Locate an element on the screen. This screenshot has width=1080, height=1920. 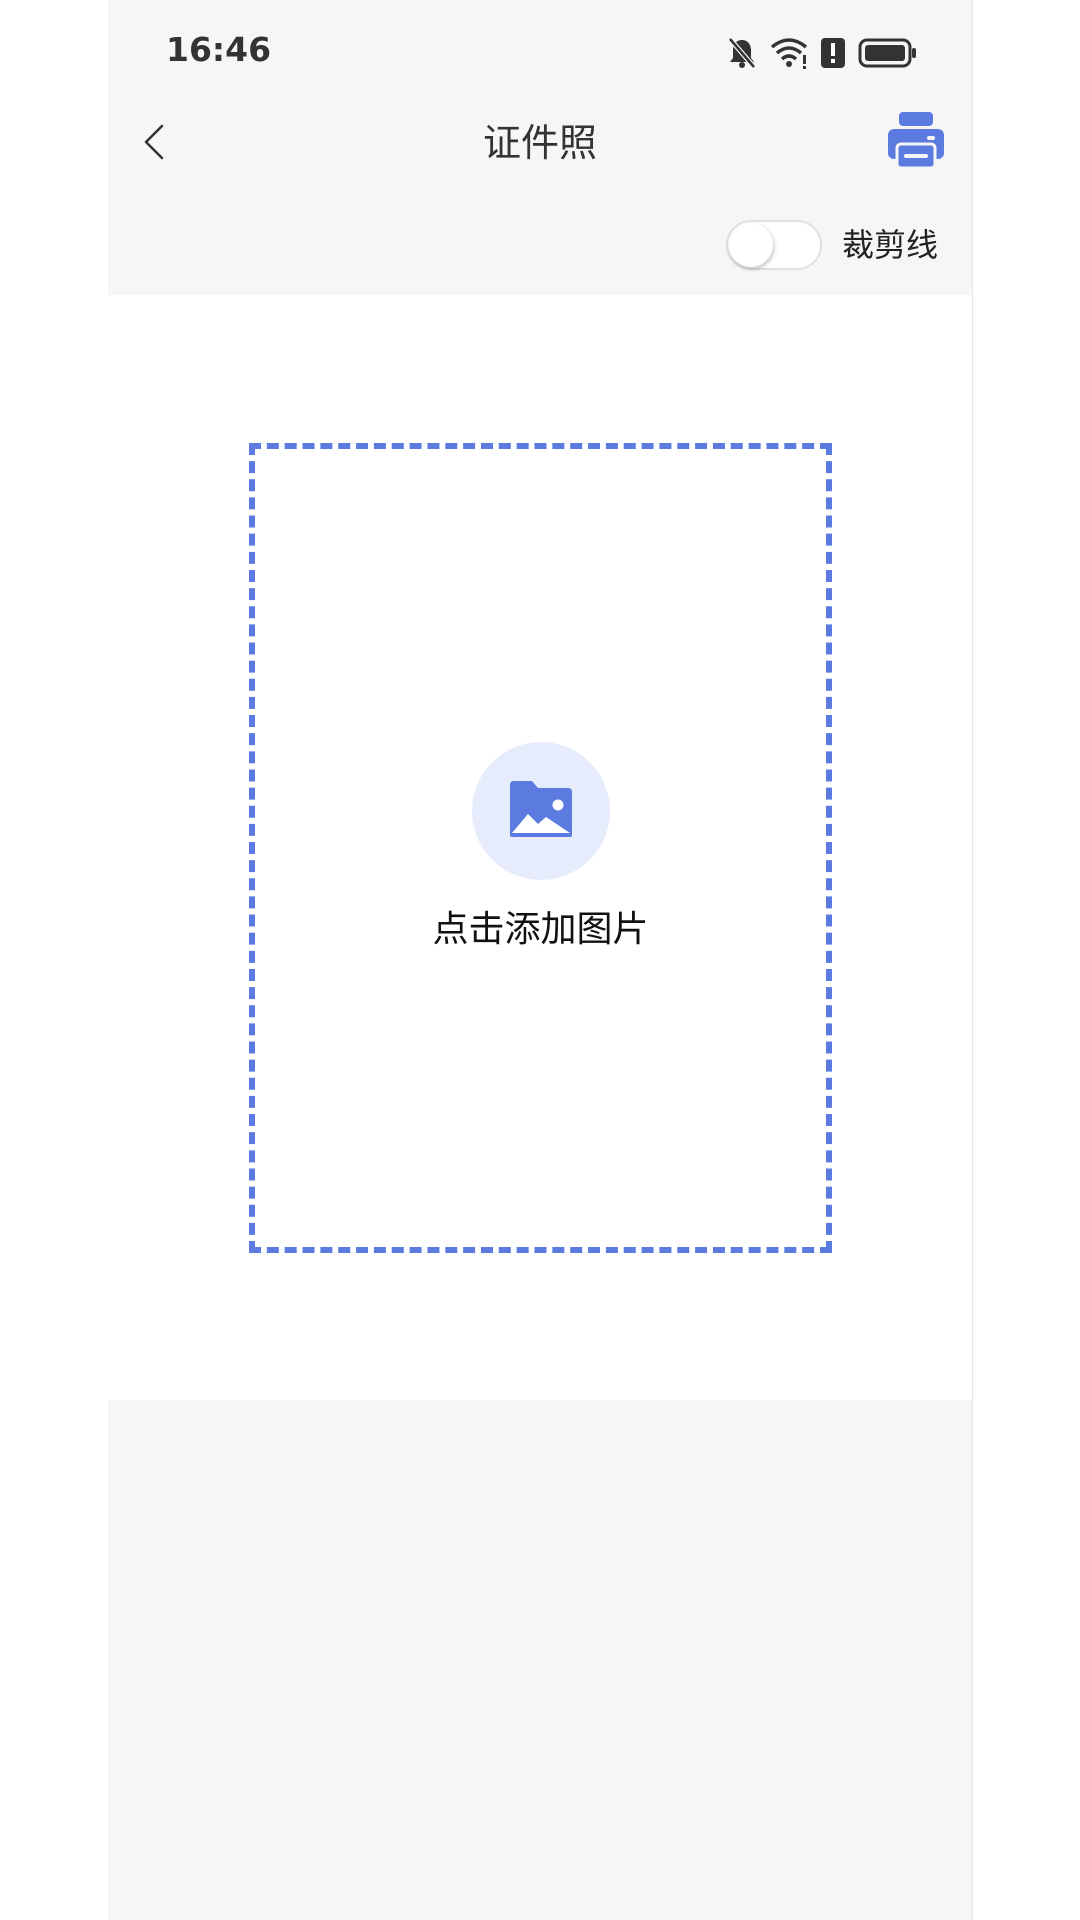
bell-muted-icon is located at coordinates (742, 53).